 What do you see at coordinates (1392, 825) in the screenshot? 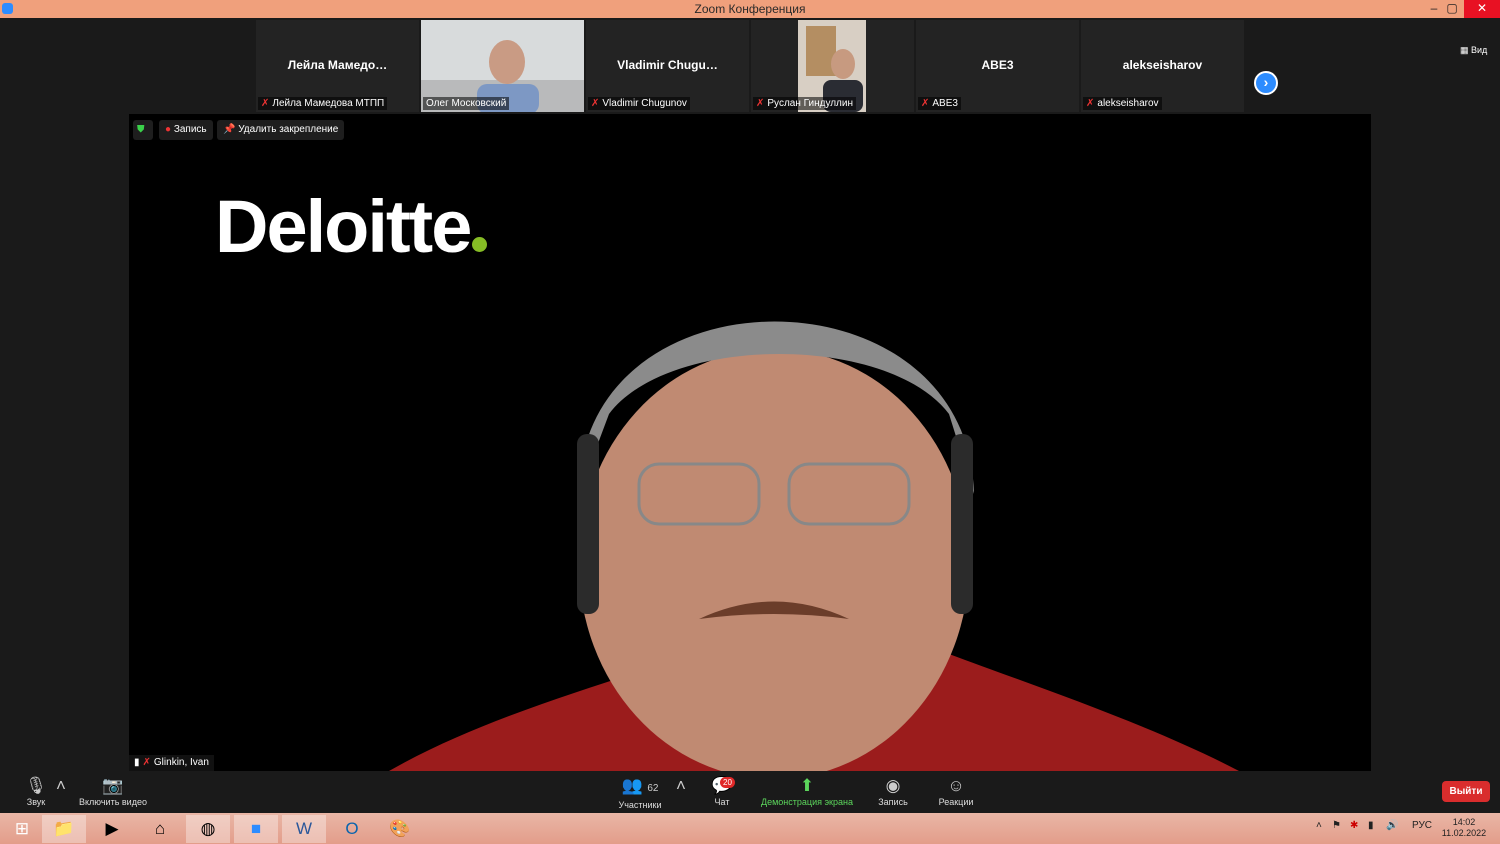
I see `volume-icon: 🔊` at bounding box center [1392, 825].